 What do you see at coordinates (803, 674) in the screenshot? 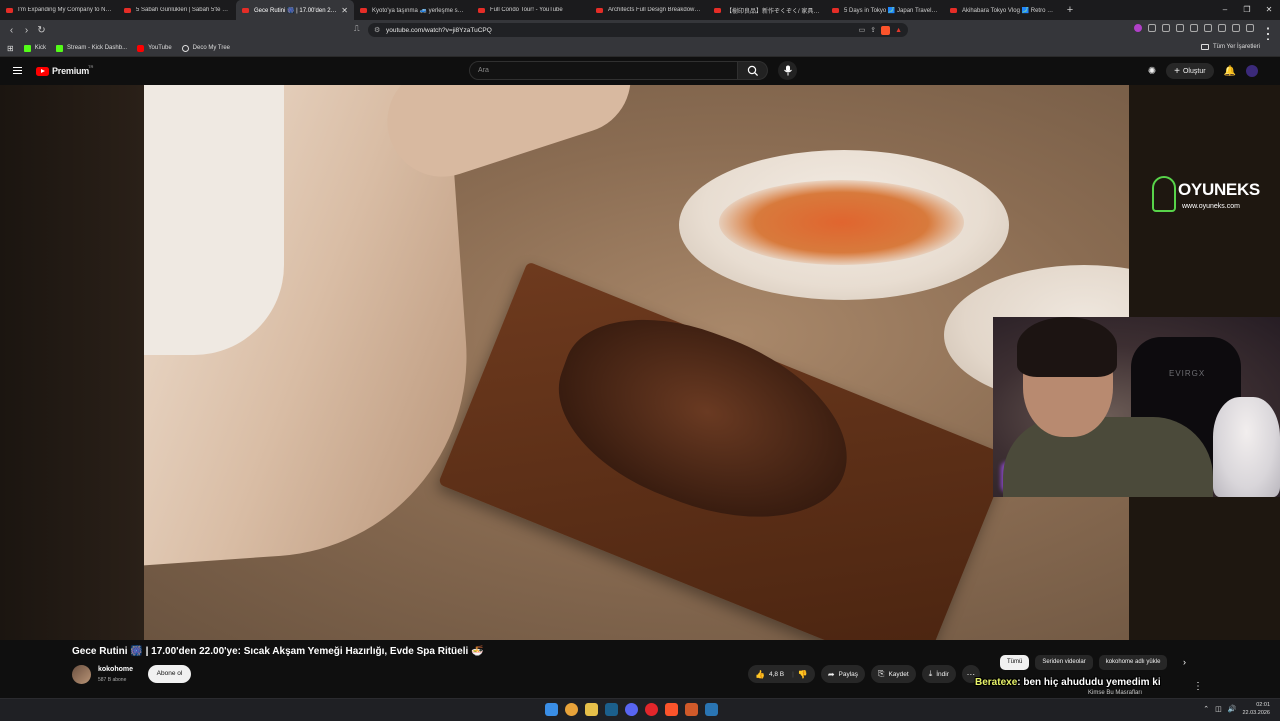
I see `thumbs-down-icon: 👎` at bounding box center [803, 674].